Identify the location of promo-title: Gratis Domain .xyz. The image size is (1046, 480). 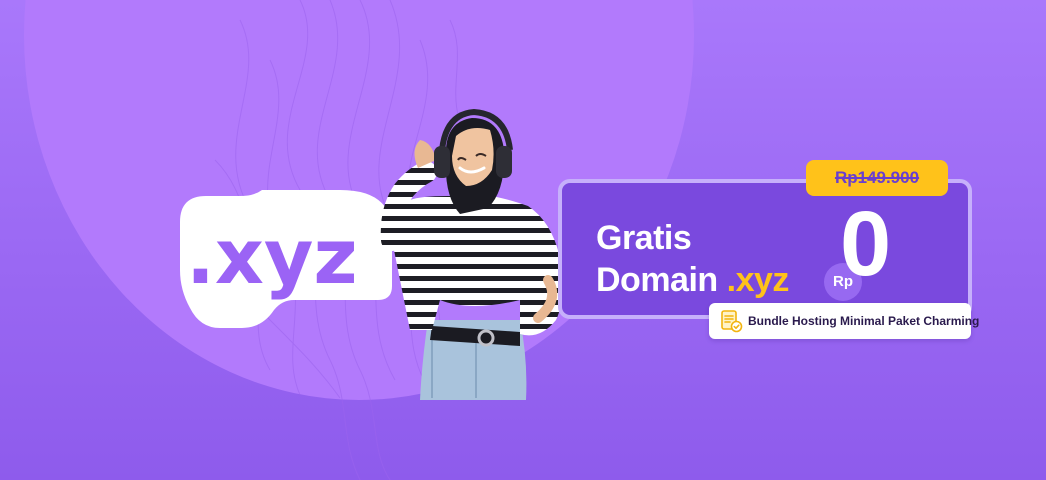
(692, 259).